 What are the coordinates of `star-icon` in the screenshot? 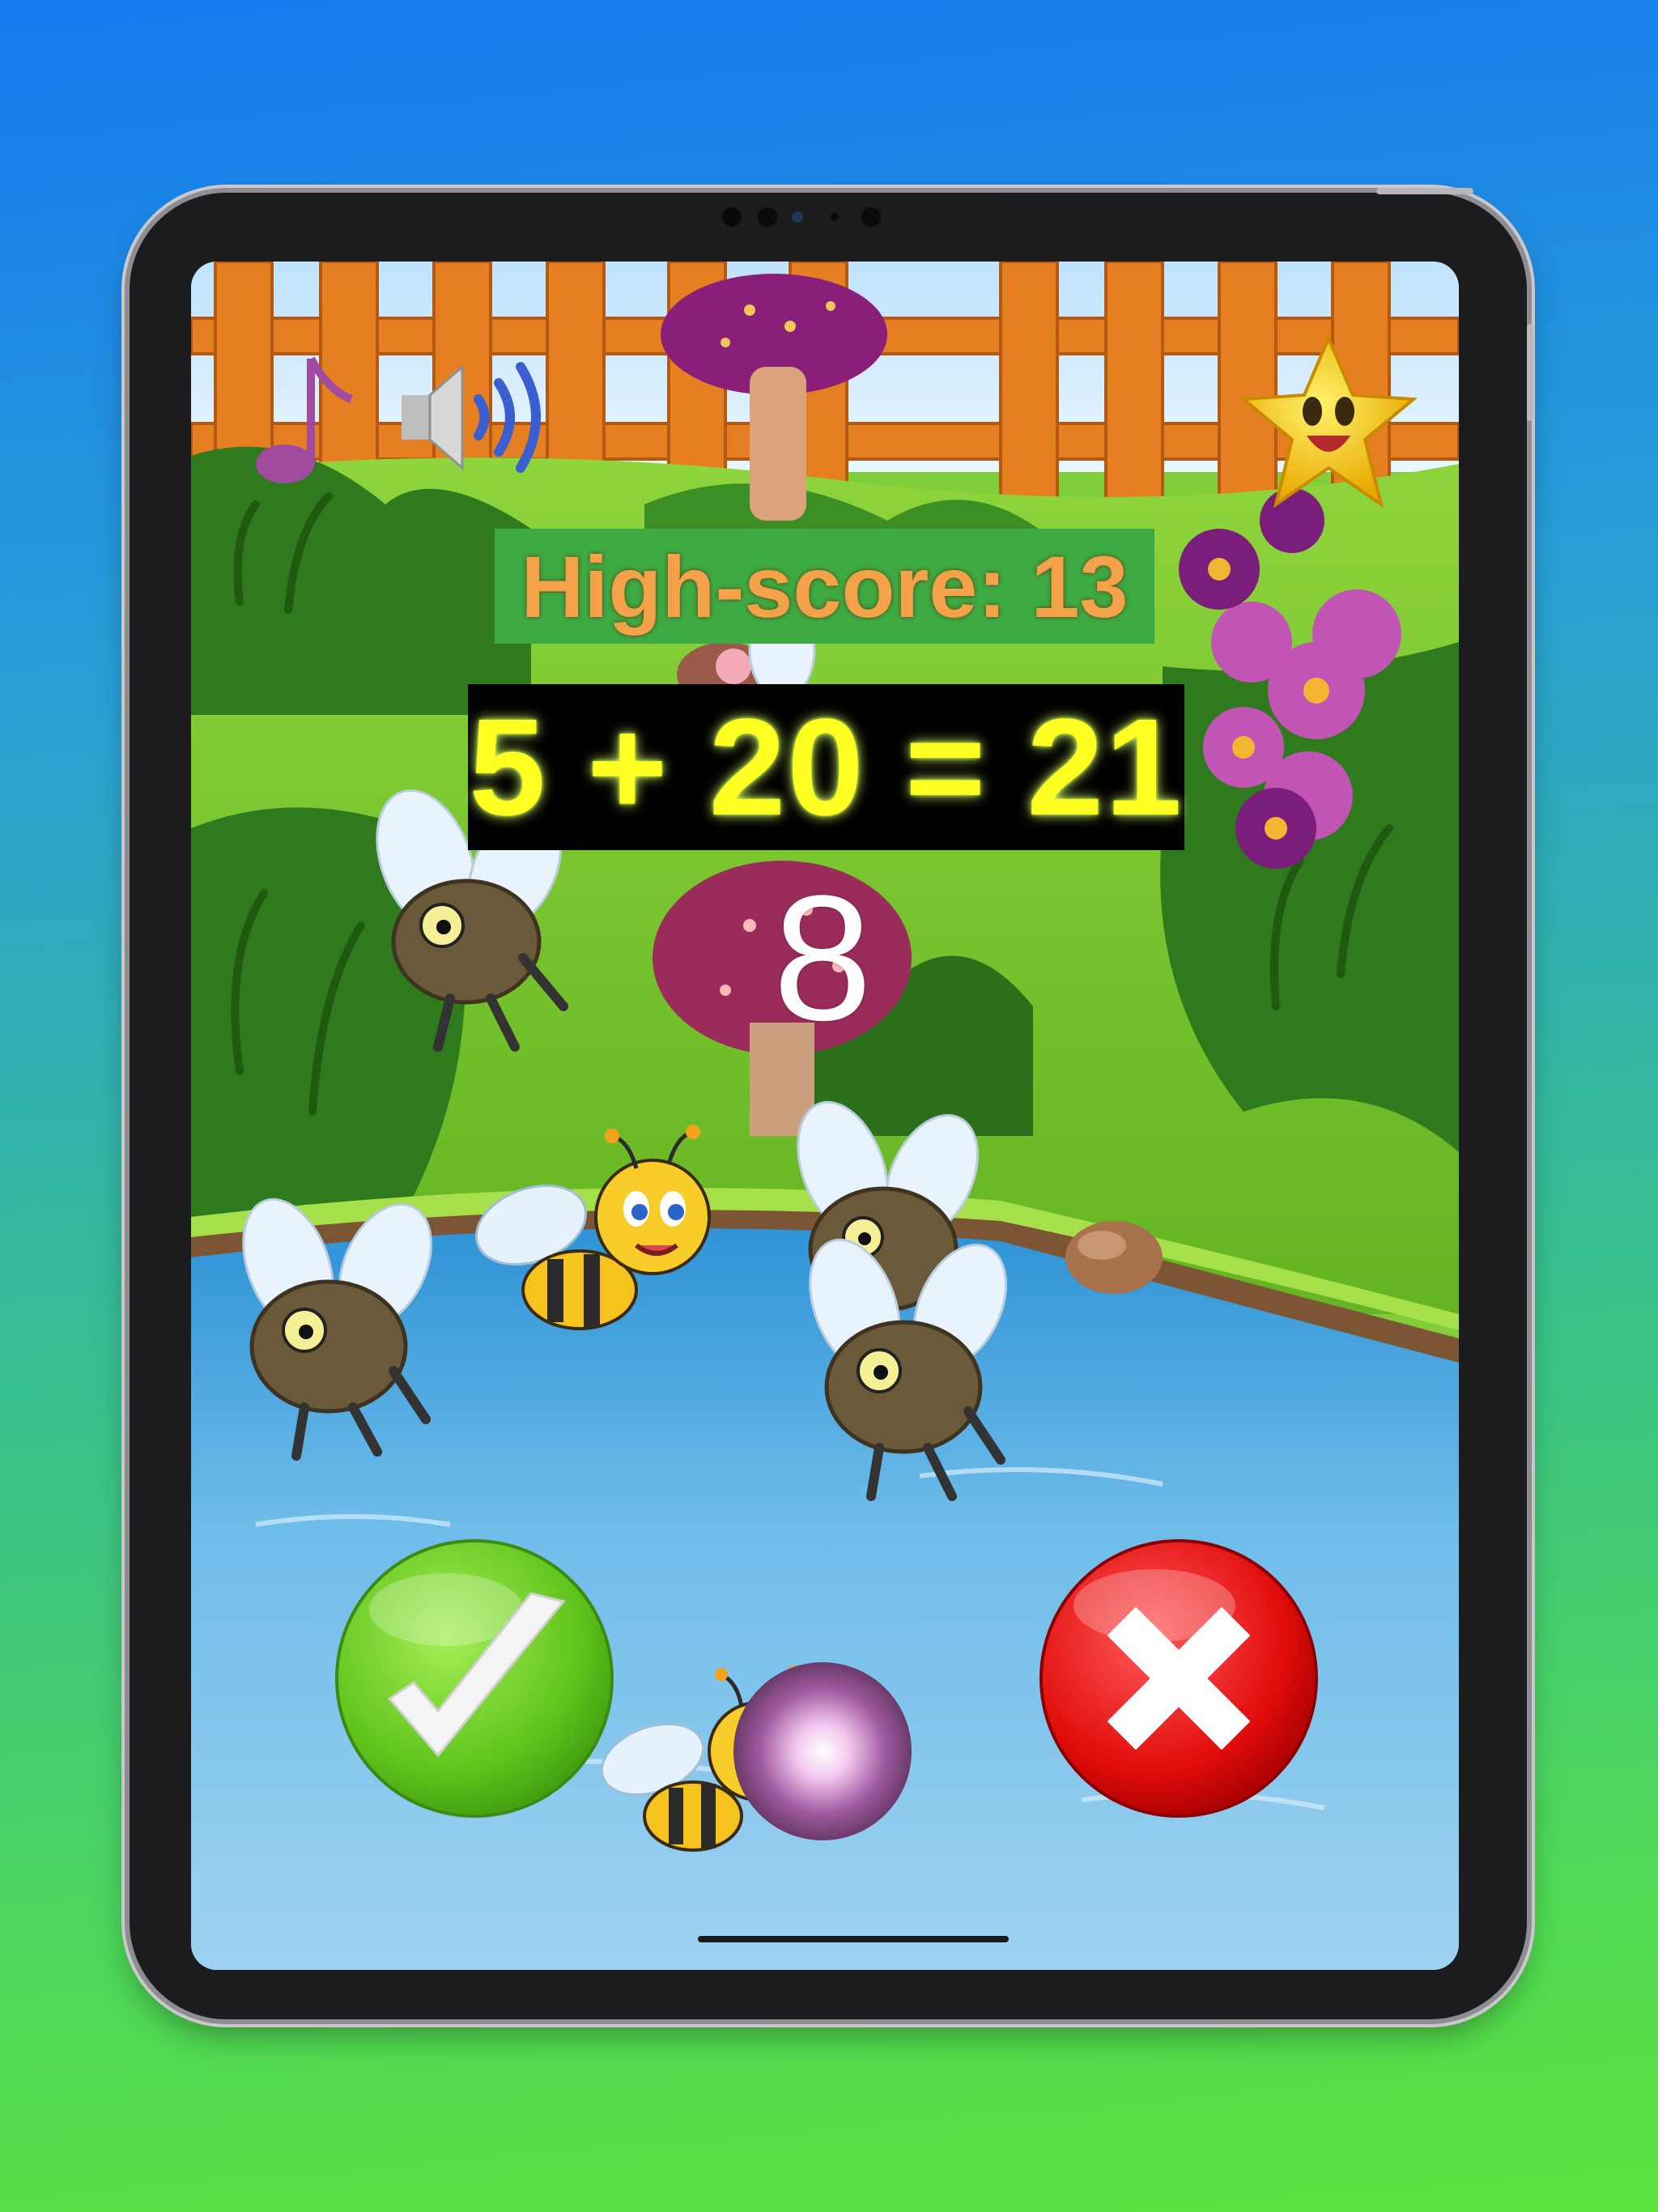 It's located at (1328, 421).